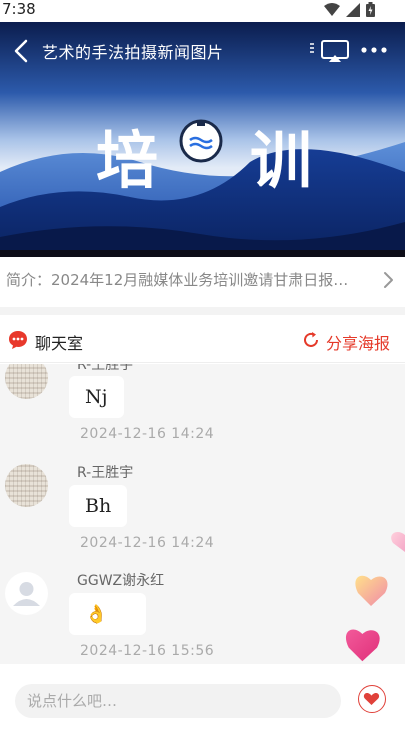 The height and width of the screenshot is (730, 405). What do you see at coordinates (332, 9) in the screenshot?
I see `wifi-icon` at bounding box center [332, 9].